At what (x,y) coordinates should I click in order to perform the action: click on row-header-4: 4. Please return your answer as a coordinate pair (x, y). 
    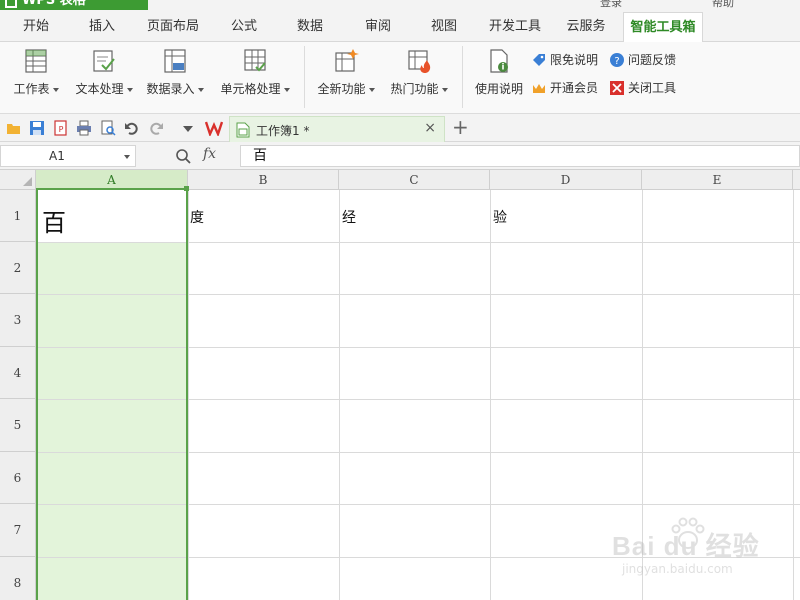
    Looking at the image, I should click on (18, 373).